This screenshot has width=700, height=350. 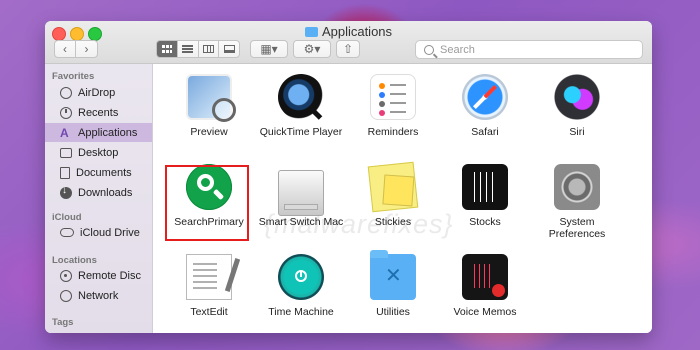 I want to click on document-icon, so click(x=65, y=172).